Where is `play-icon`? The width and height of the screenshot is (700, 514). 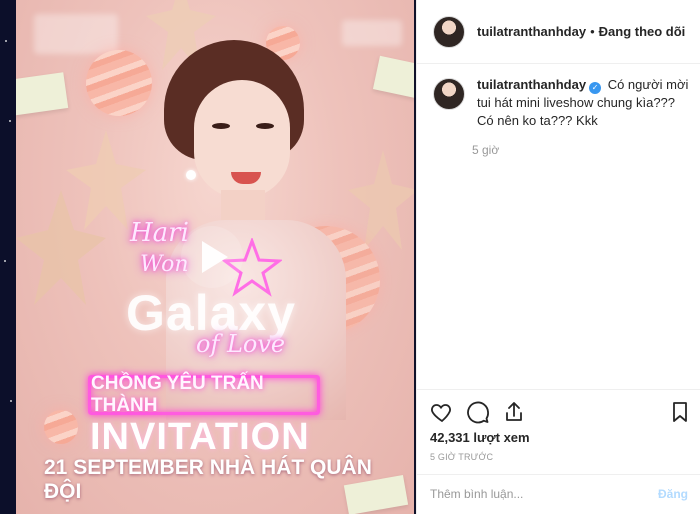 play-icon is located at coordinates (215, 257).